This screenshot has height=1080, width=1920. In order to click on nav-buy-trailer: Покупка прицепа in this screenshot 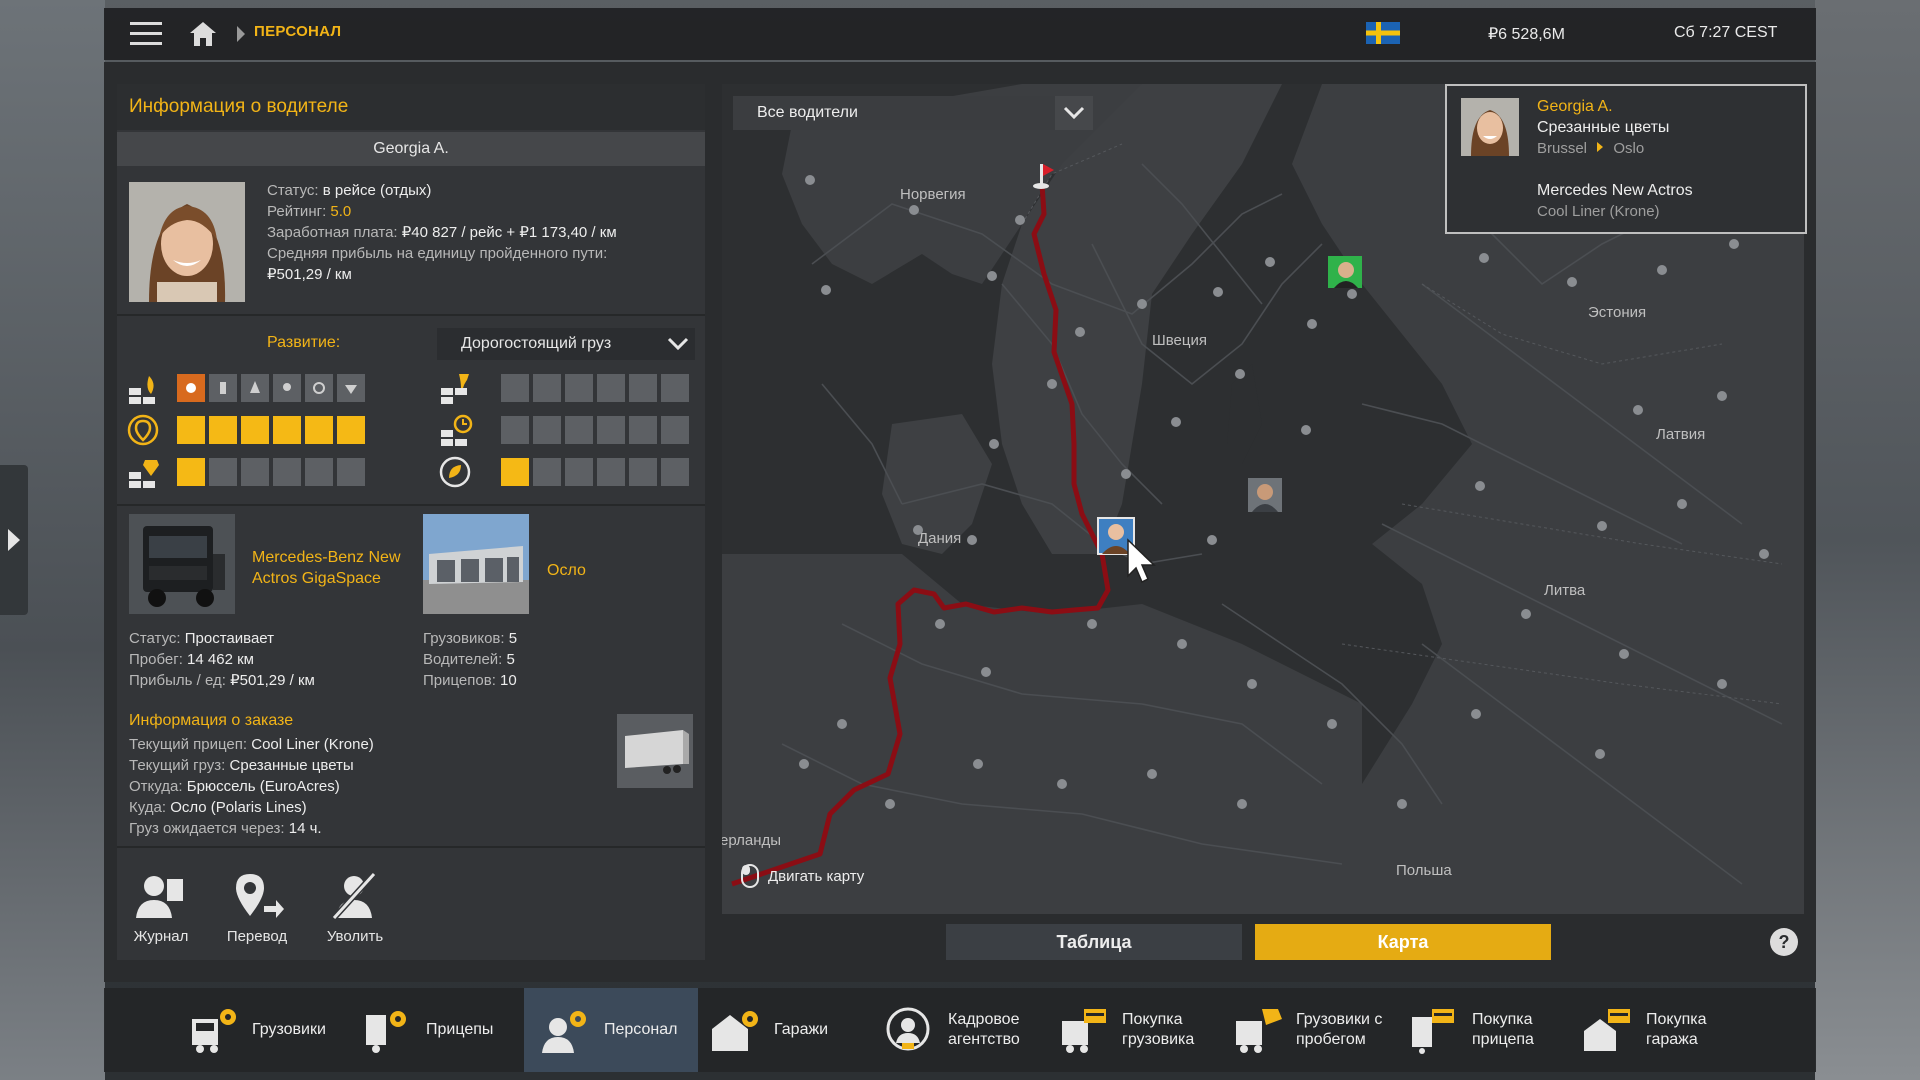, I will do `click(1488, 1030)`.